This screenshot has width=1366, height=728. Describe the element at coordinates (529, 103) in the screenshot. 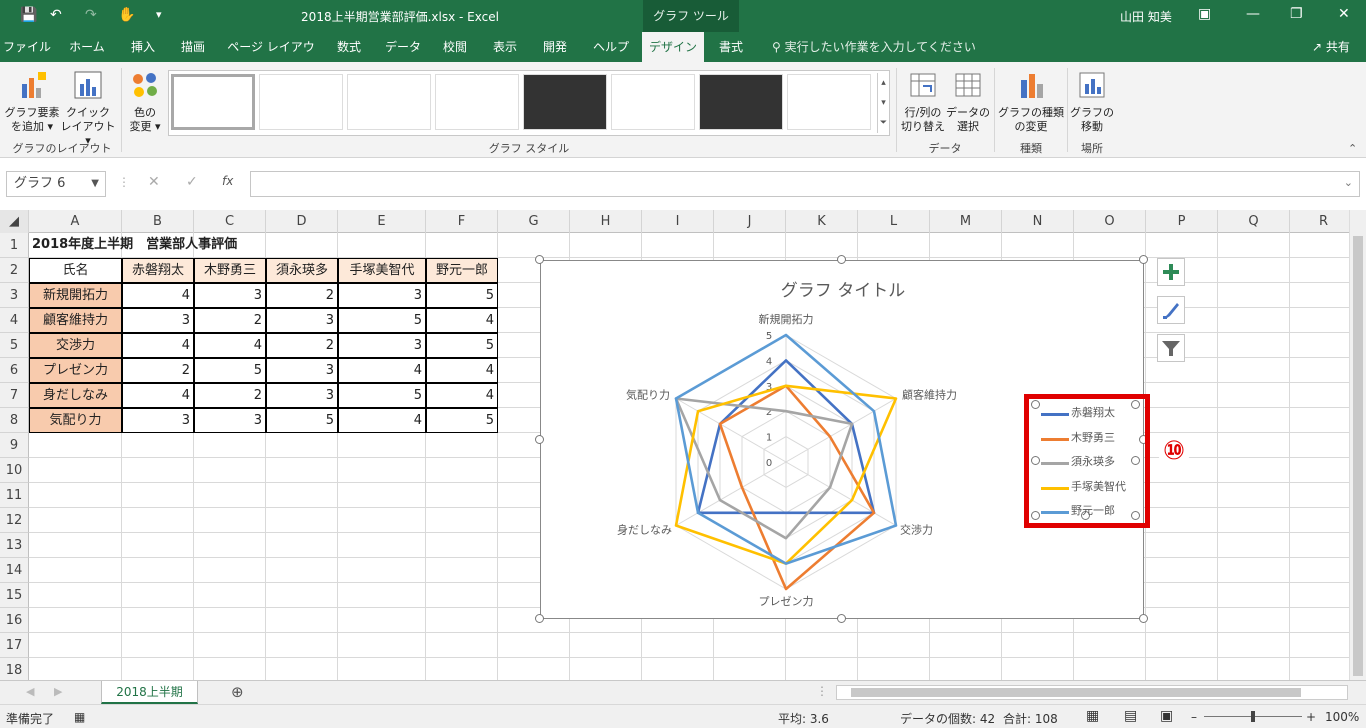

I see `chart-styles-gallery: ▴ ▾ ⏷` at that location.